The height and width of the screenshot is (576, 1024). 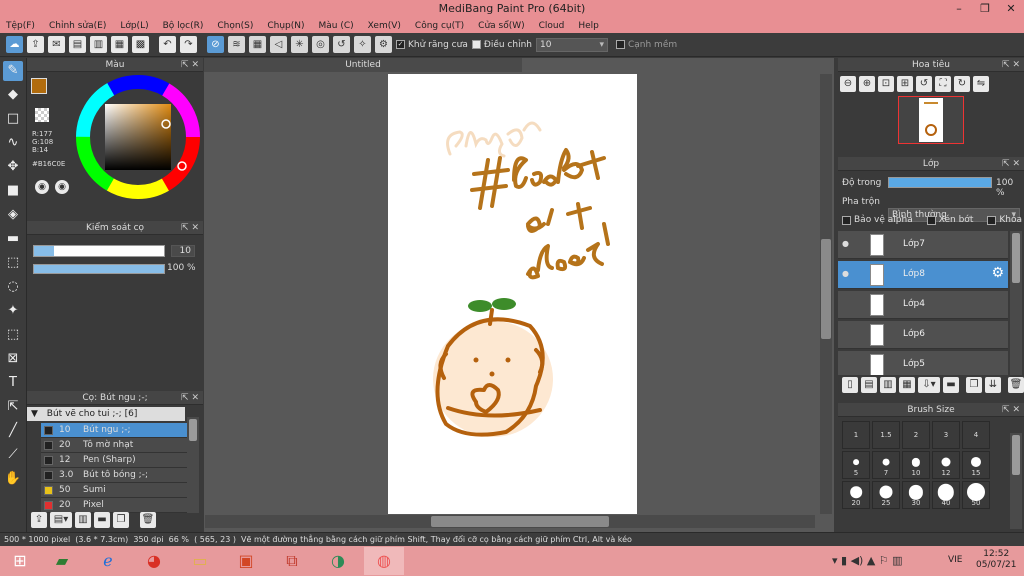 I want to click on brush-tool-icon: ✎, so click(x=13, y=71).